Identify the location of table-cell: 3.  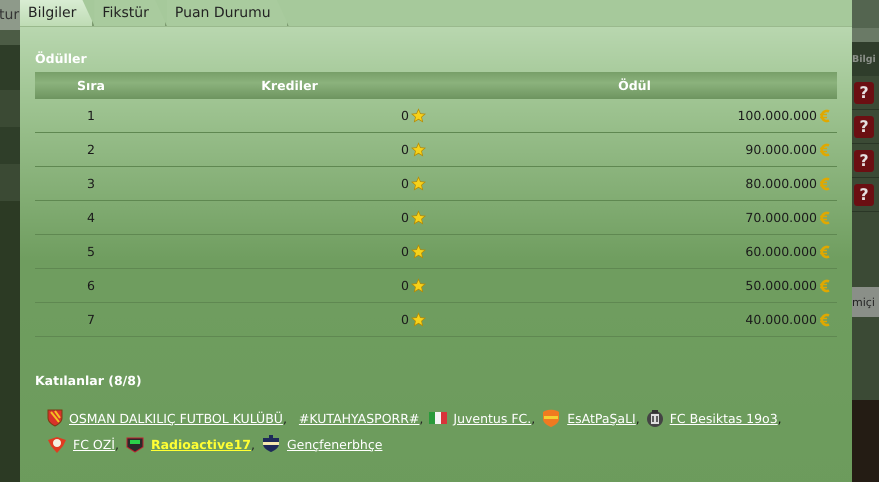
(91, 183).